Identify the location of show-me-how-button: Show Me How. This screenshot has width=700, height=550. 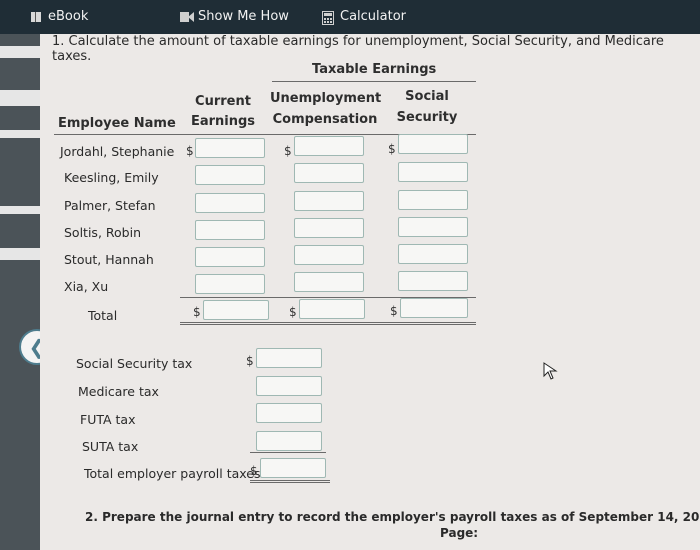
(234, 16).